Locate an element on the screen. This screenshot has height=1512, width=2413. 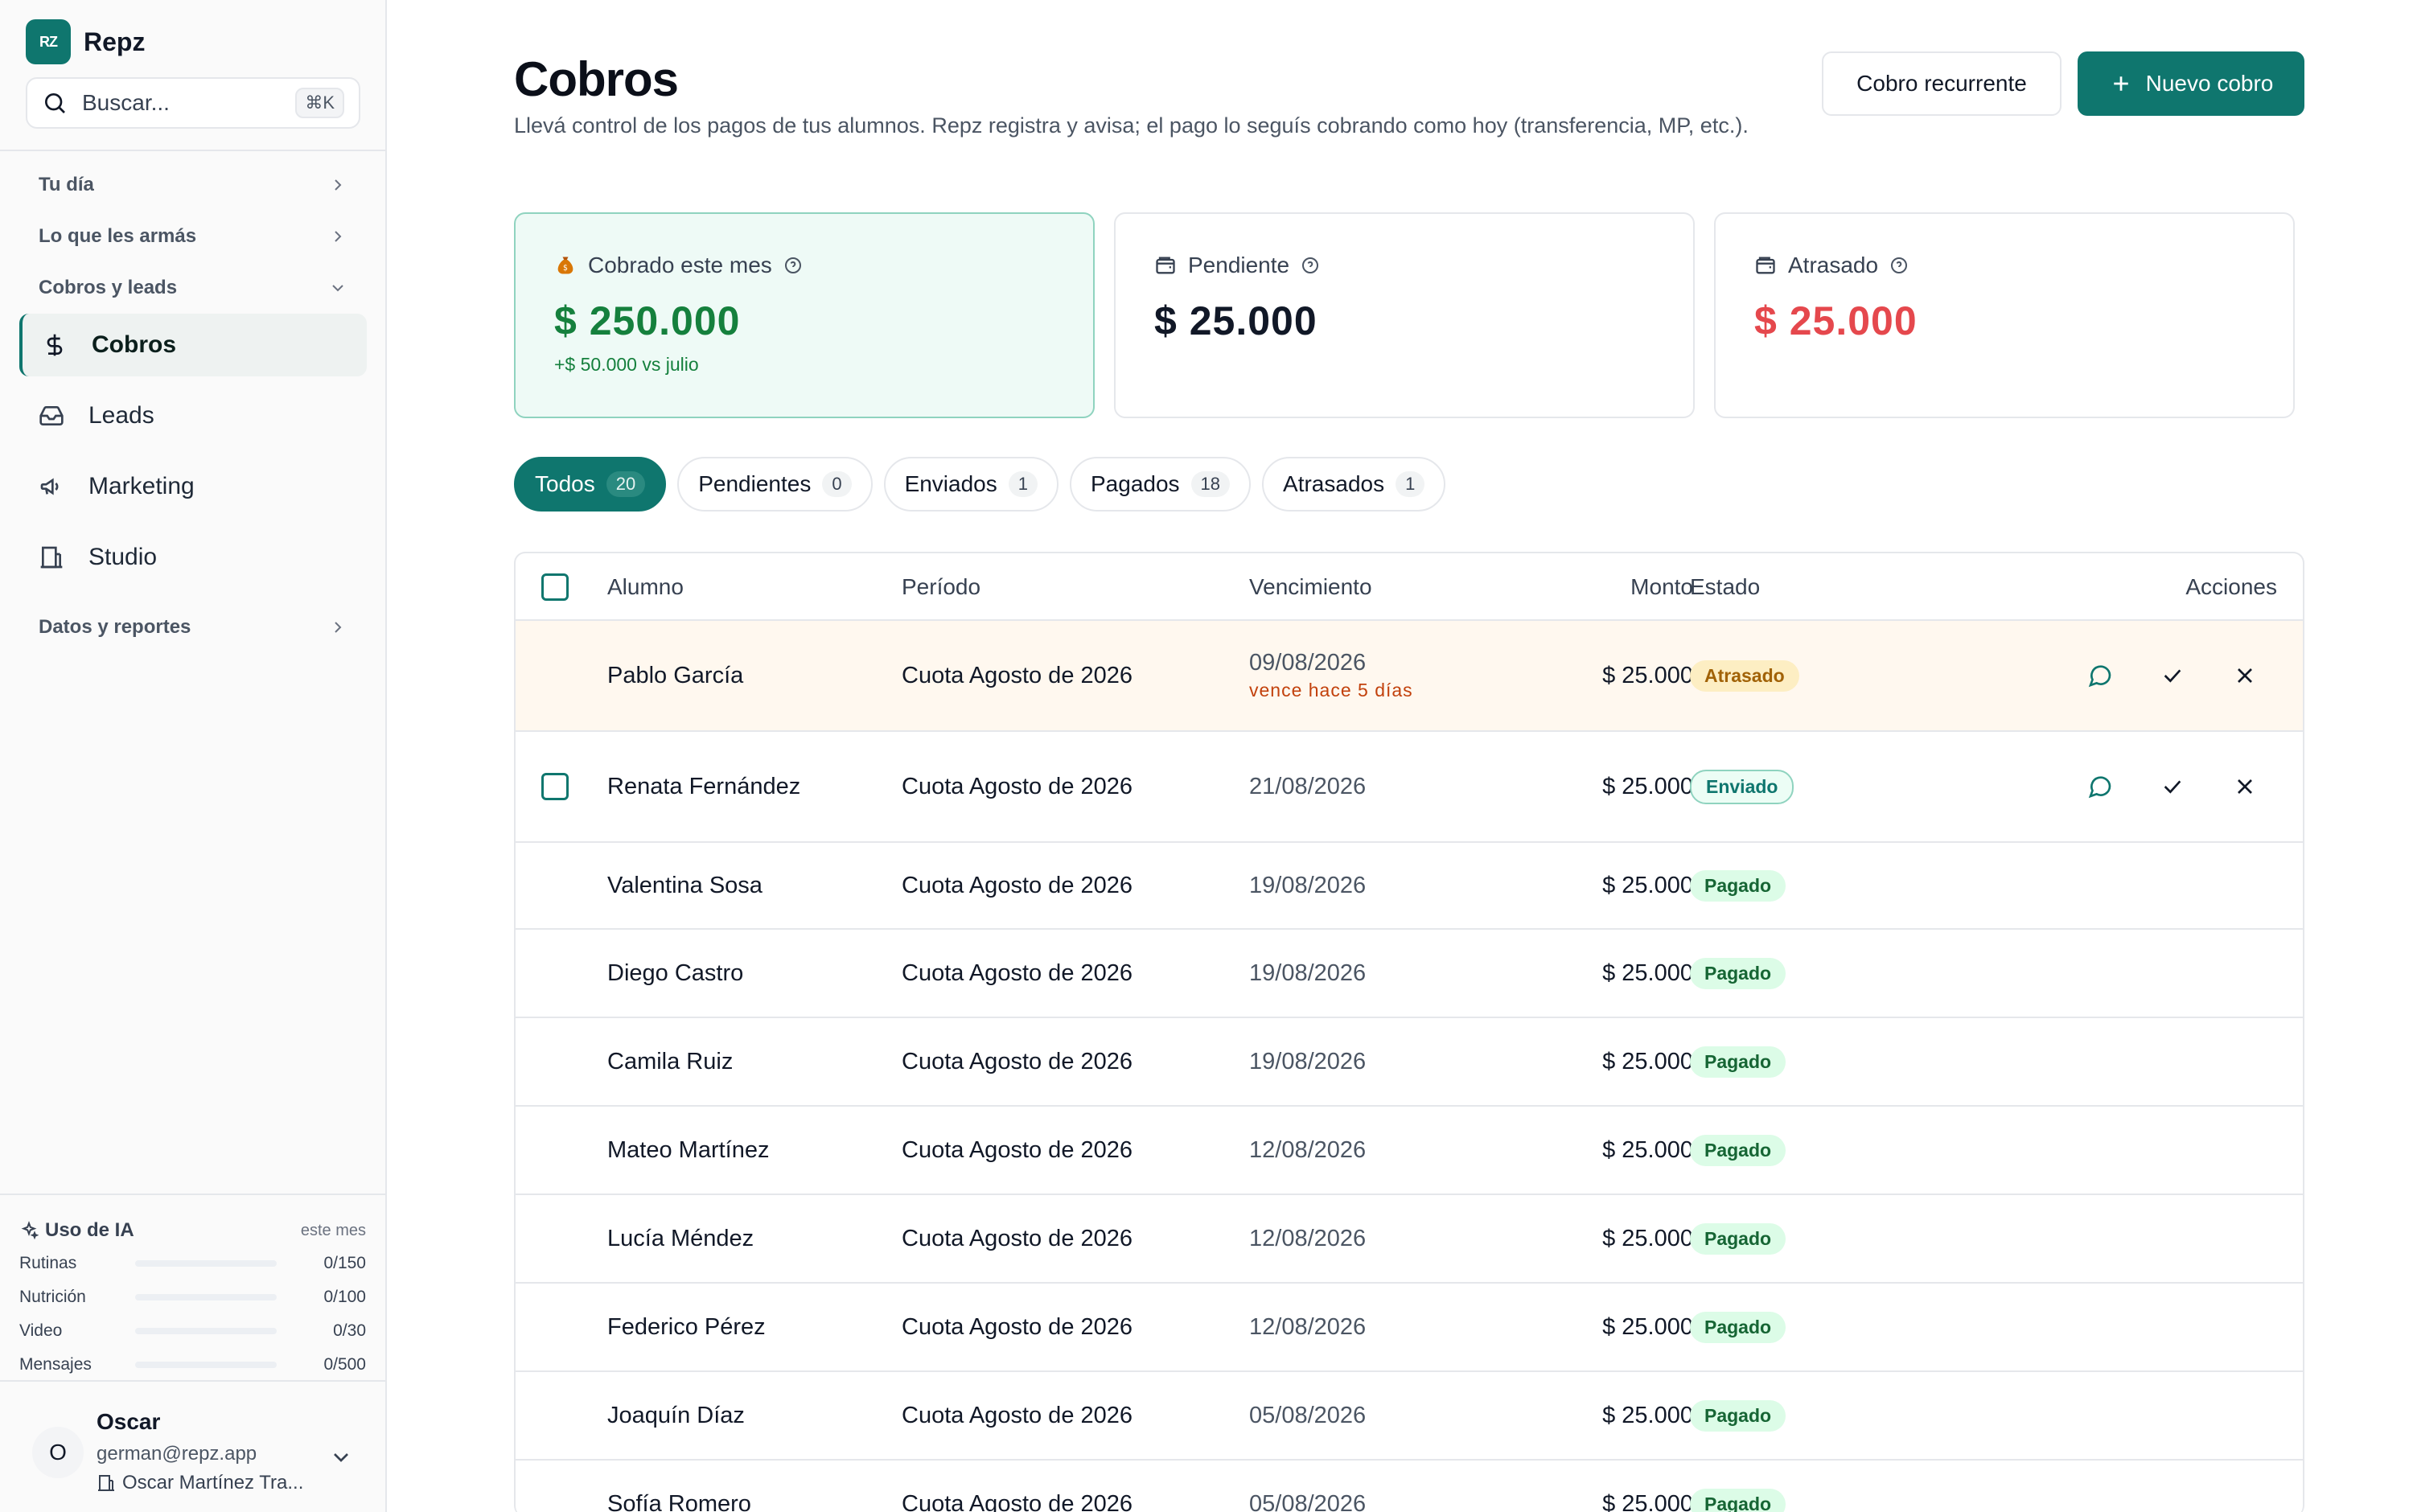
cell-alumno: Joaquín Díaz is located at coordinates (676, 1416).